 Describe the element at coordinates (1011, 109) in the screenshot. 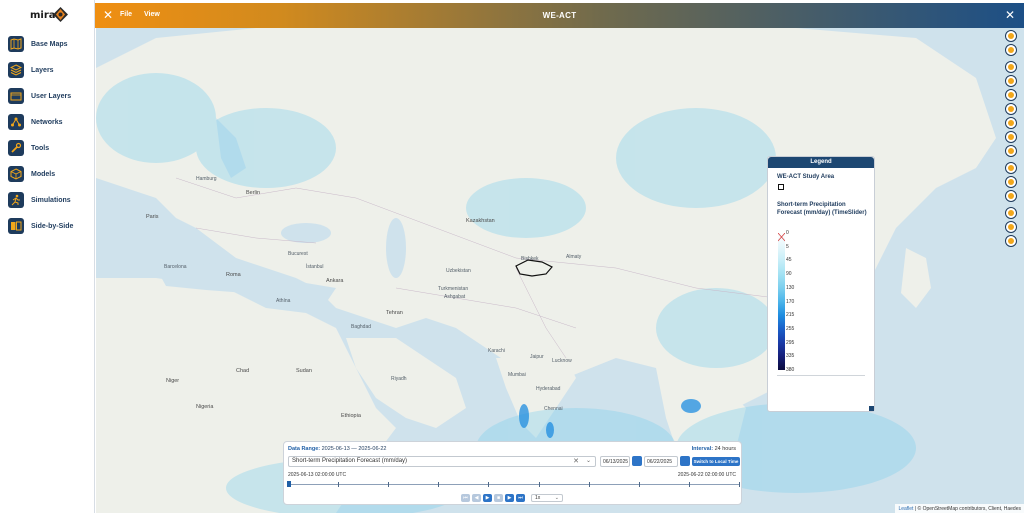

I see `ruler-icon` at that location.